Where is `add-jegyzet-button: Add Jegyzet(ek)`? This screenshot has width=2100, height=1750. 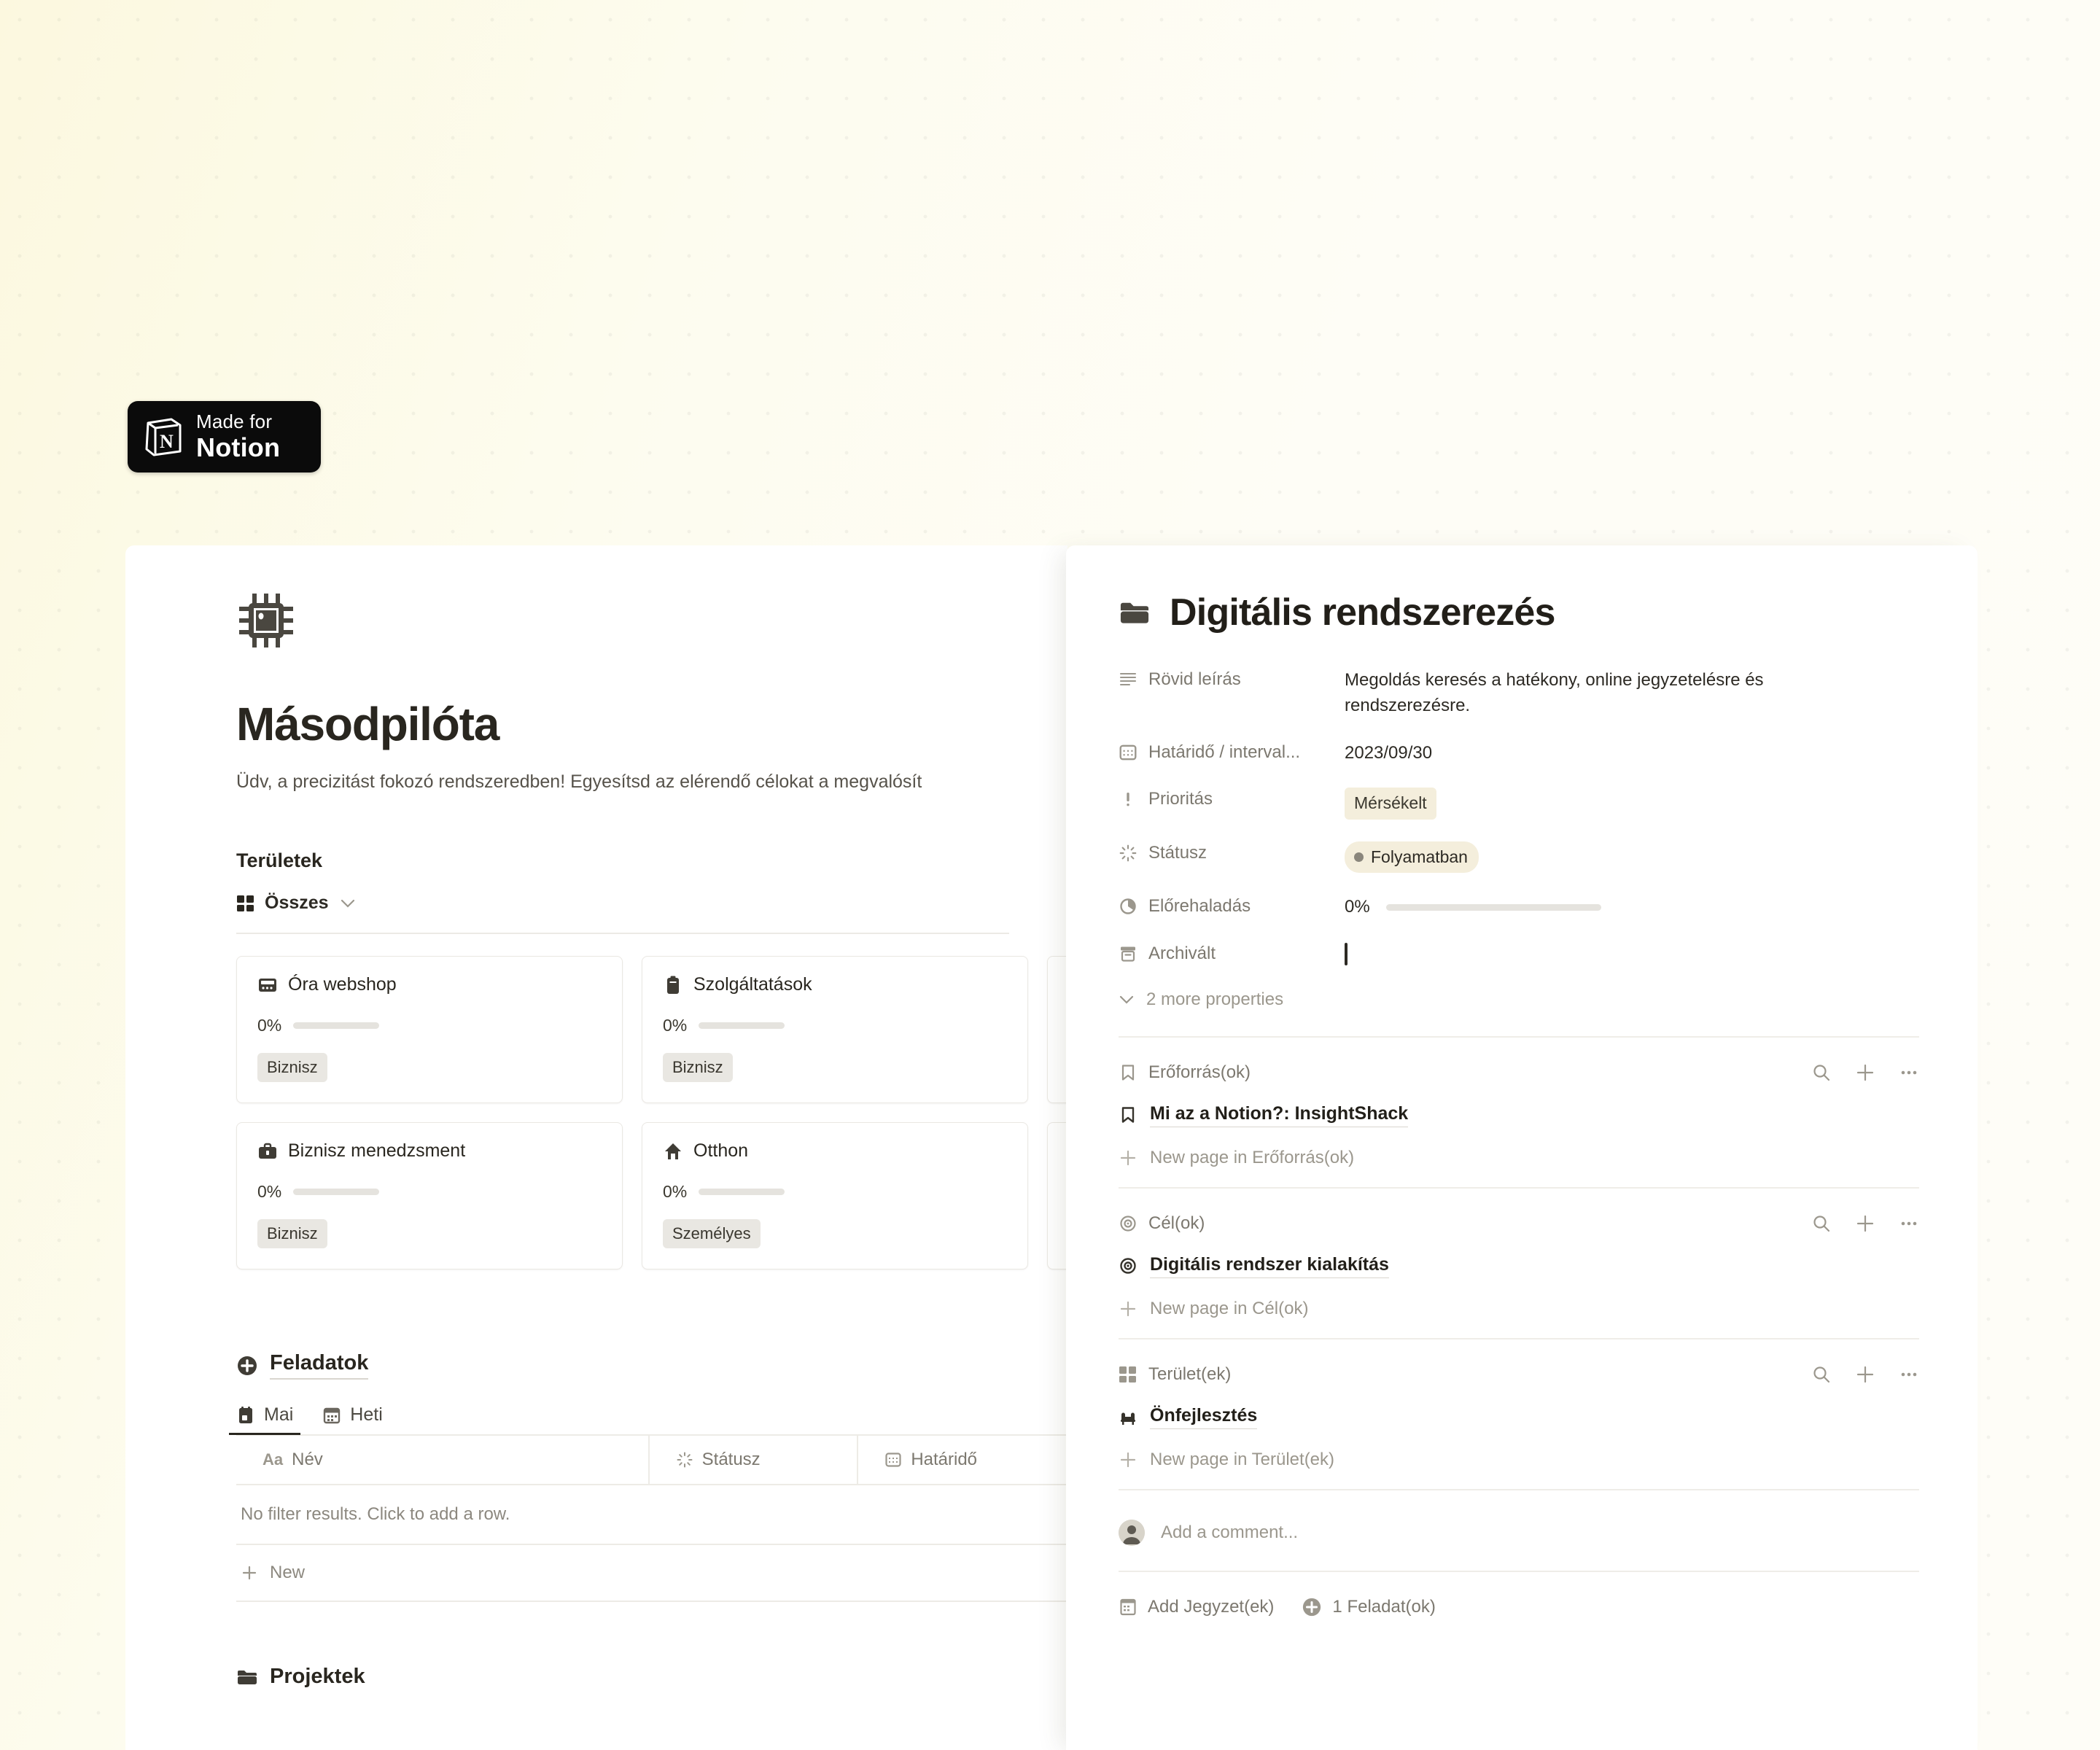 add-jegyzet-button: Add Jegyzet(ek) is located at coordinates (1196, 1607).